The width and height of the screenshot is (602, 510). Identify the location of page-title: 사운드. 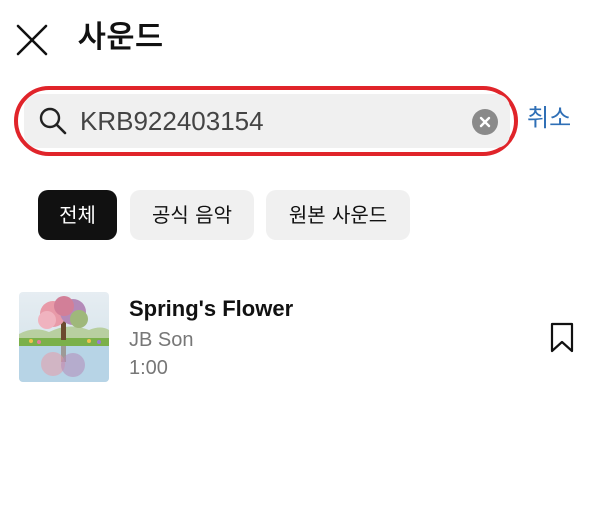
(121, 37).